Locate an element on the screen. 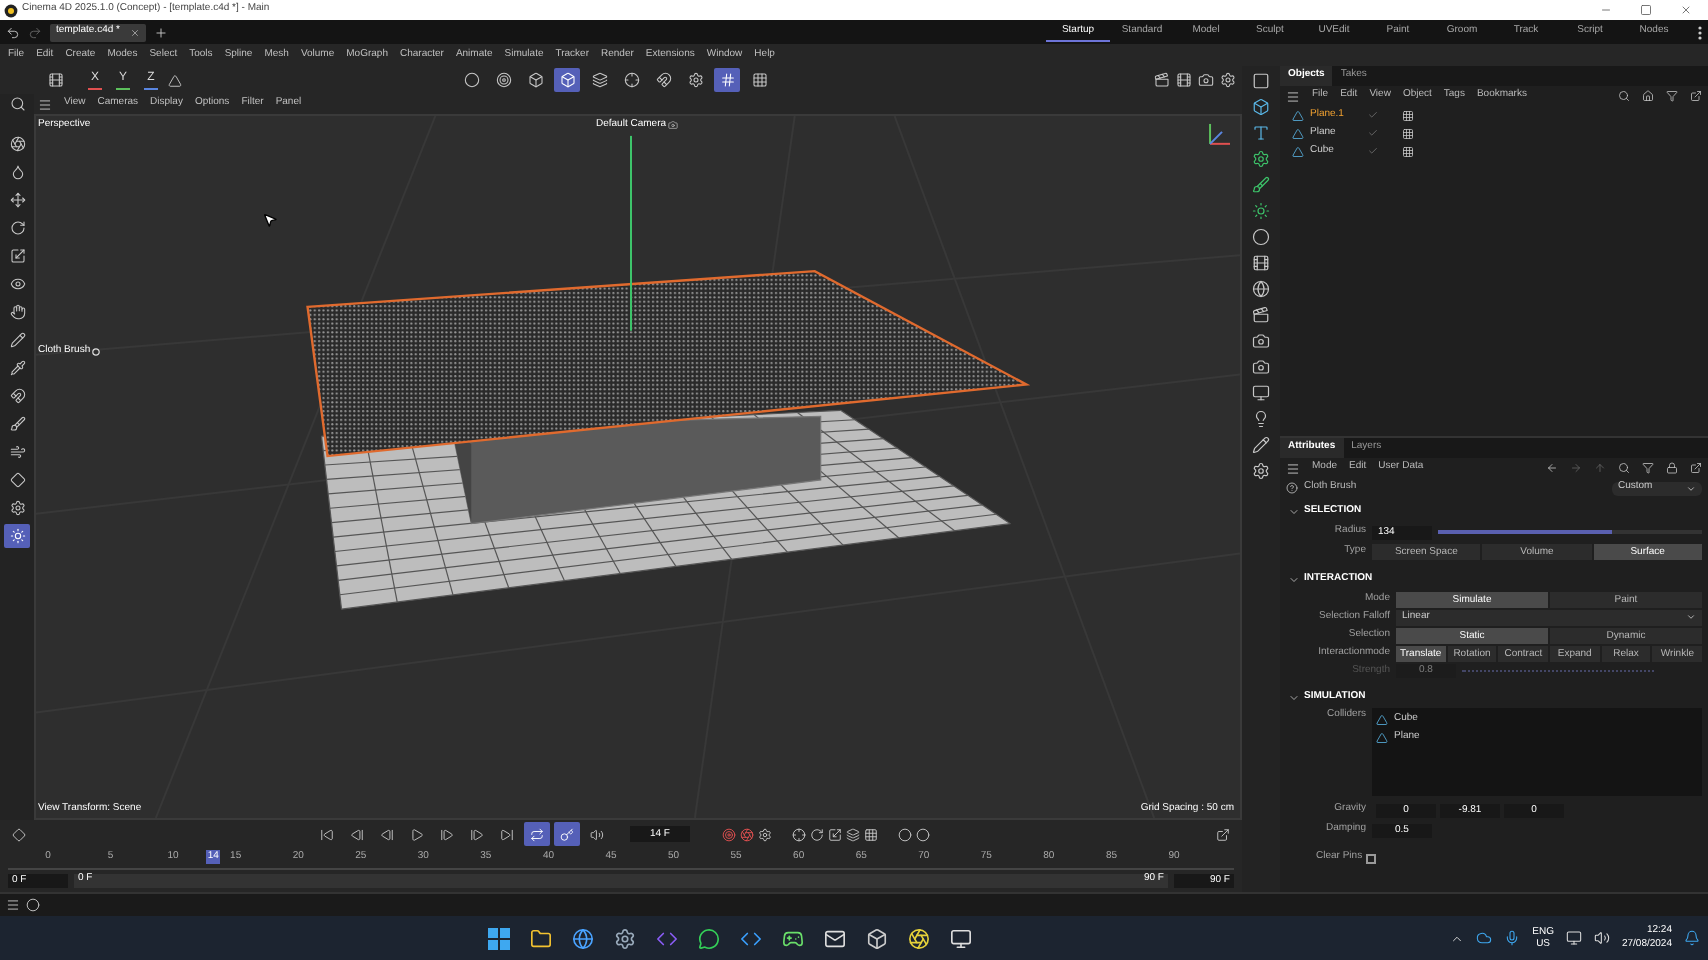 This screenshot has height=960, width=1708. box-icon is located at coordinates (876, 938).